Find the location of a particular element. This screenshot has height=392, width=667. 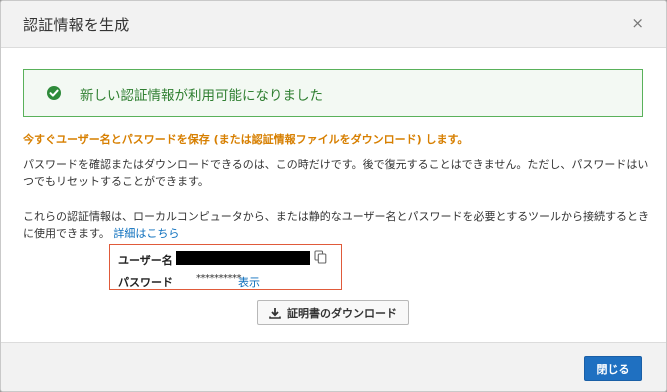

credentials-box: ユーザー名 パスワード ********** 表示 is located at coordinates (225, 267).